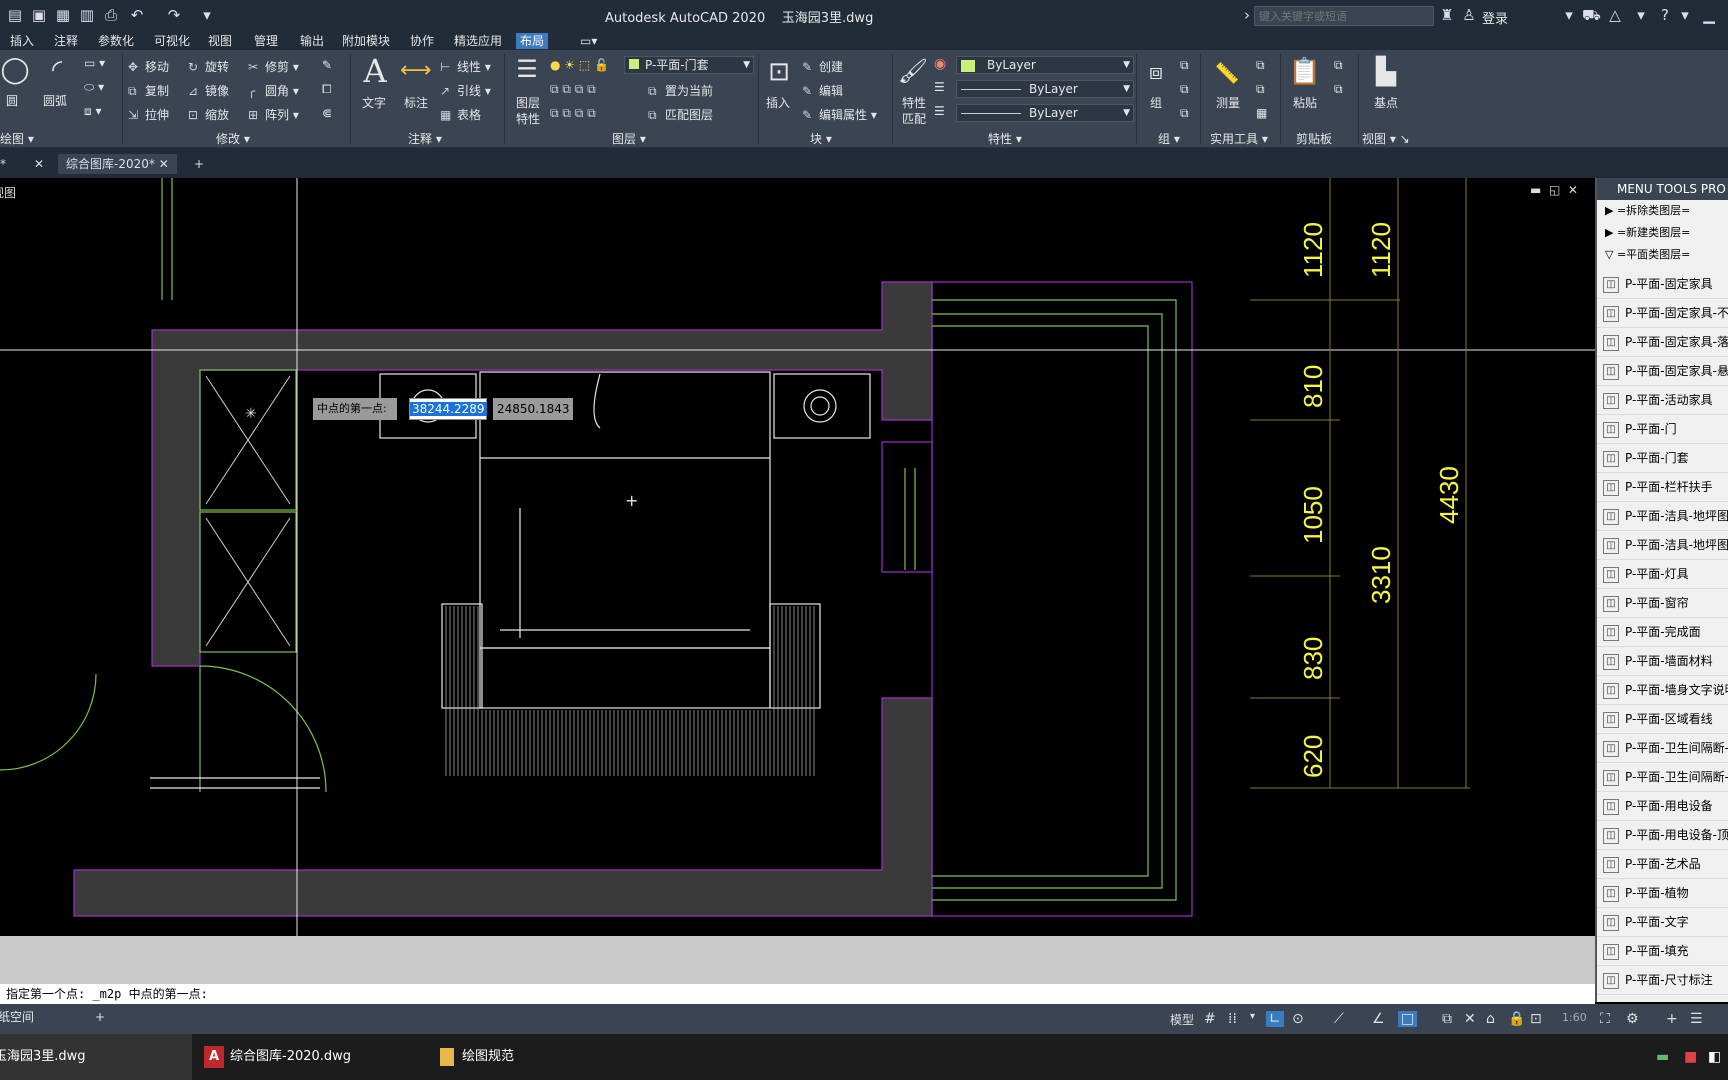 This screenshot has height=1080, width=1728. What do you see at coordinates (1156, 73) in the screenshot?
I see `group-icon: ⧈` at bounding box center [1156, 73].